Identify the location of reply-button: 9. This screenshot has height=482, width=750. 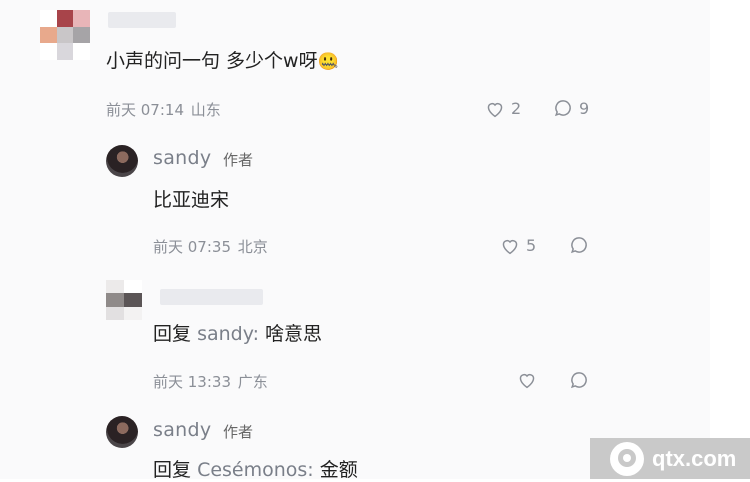
(571, 108).